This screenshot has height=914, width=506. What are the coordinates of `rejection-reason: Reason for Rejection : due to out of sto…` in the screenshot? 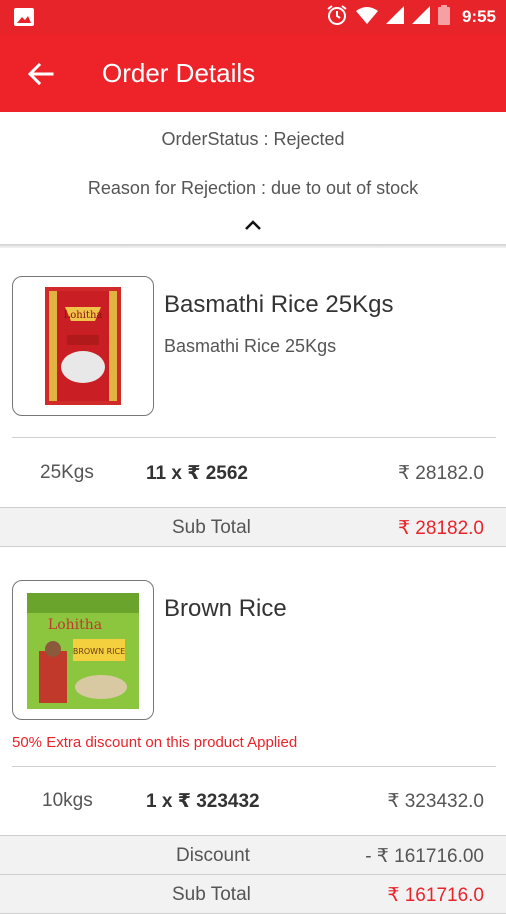 It's located at (253, 188).